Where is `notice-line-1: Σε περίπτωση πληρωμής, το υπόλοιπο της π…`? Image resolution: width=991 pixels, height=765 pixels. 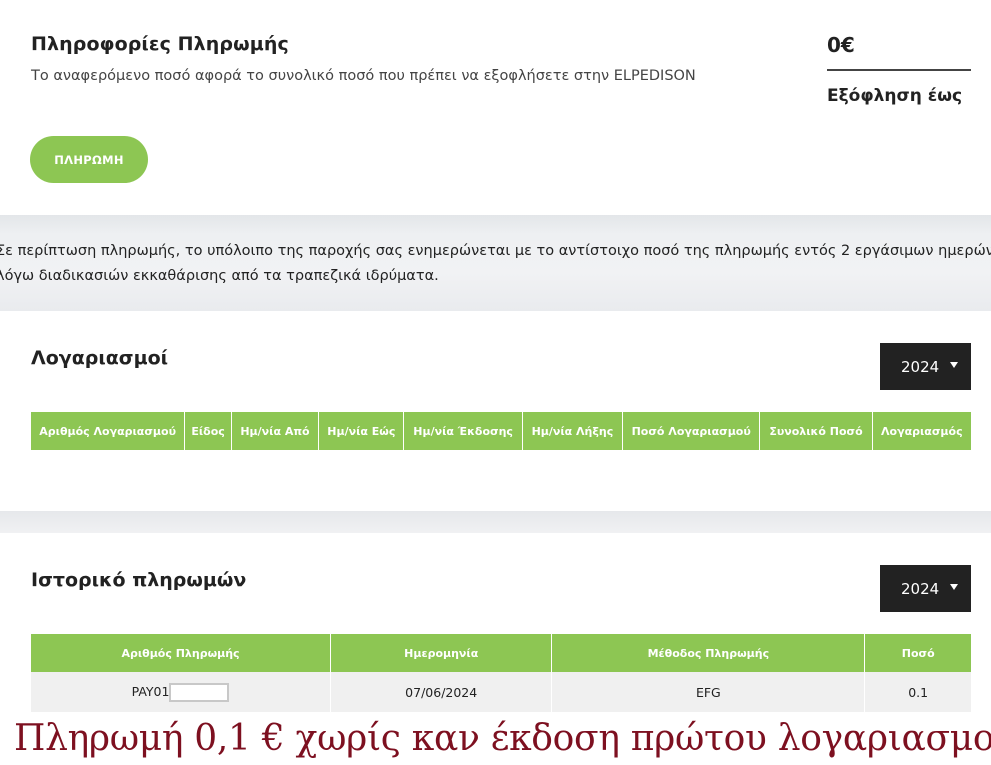 notice-line-1: Σε περίπτωση πληρωμής, το υπόλοιπο της π… is located at coordinates (495, 251).